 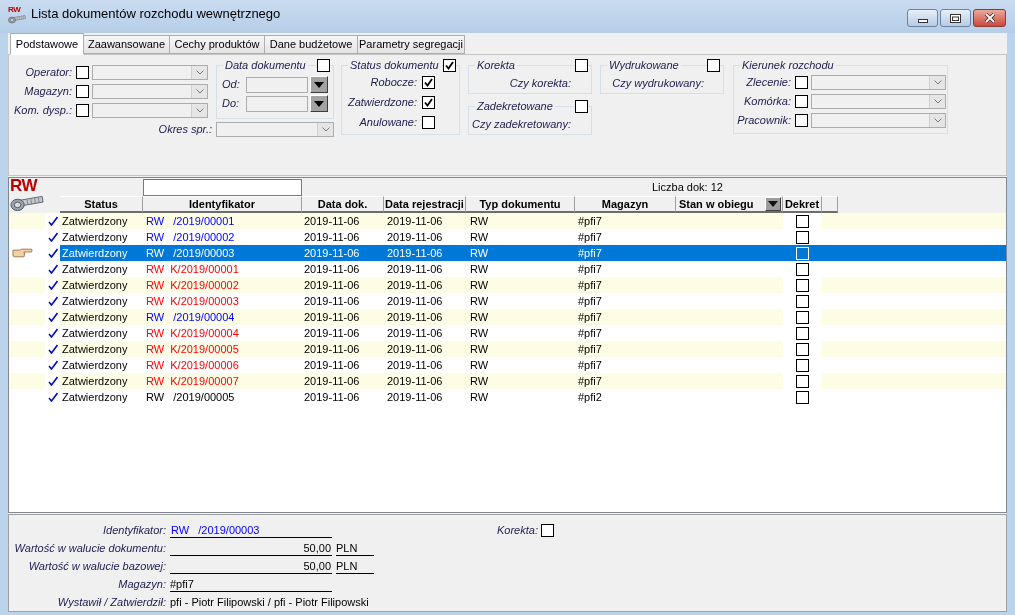 I want to click on column-header: Stan w obiegu, so click(x=729, y=204).